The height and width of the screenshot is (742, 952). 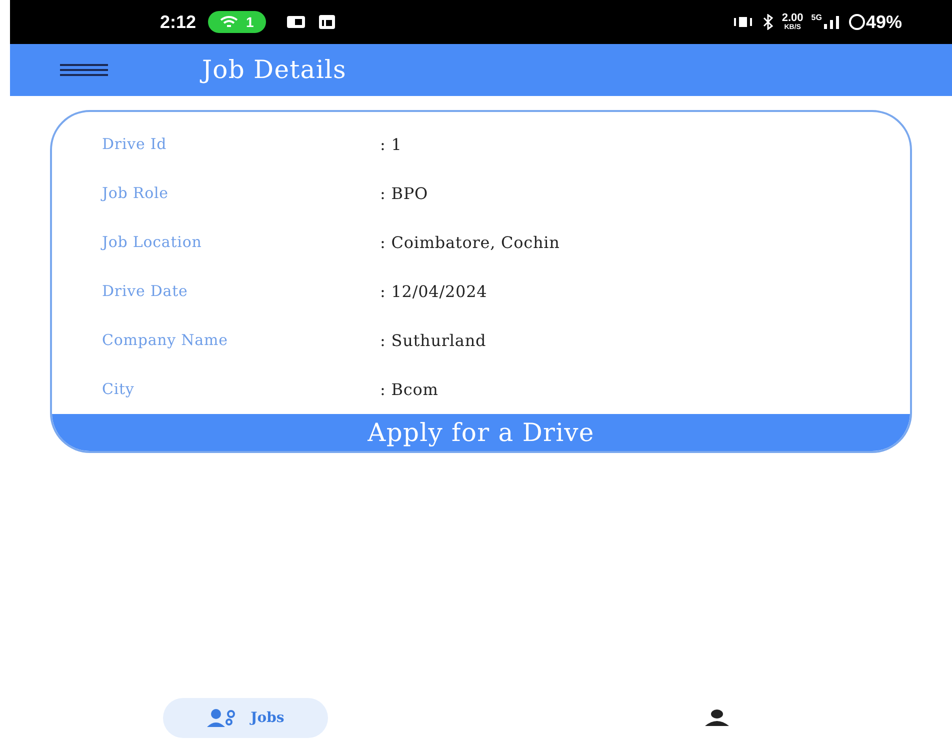 What do you see at coordinates (857, 22) in the screenshot?
I see `battery-icon` at bounding box center [857, 22].